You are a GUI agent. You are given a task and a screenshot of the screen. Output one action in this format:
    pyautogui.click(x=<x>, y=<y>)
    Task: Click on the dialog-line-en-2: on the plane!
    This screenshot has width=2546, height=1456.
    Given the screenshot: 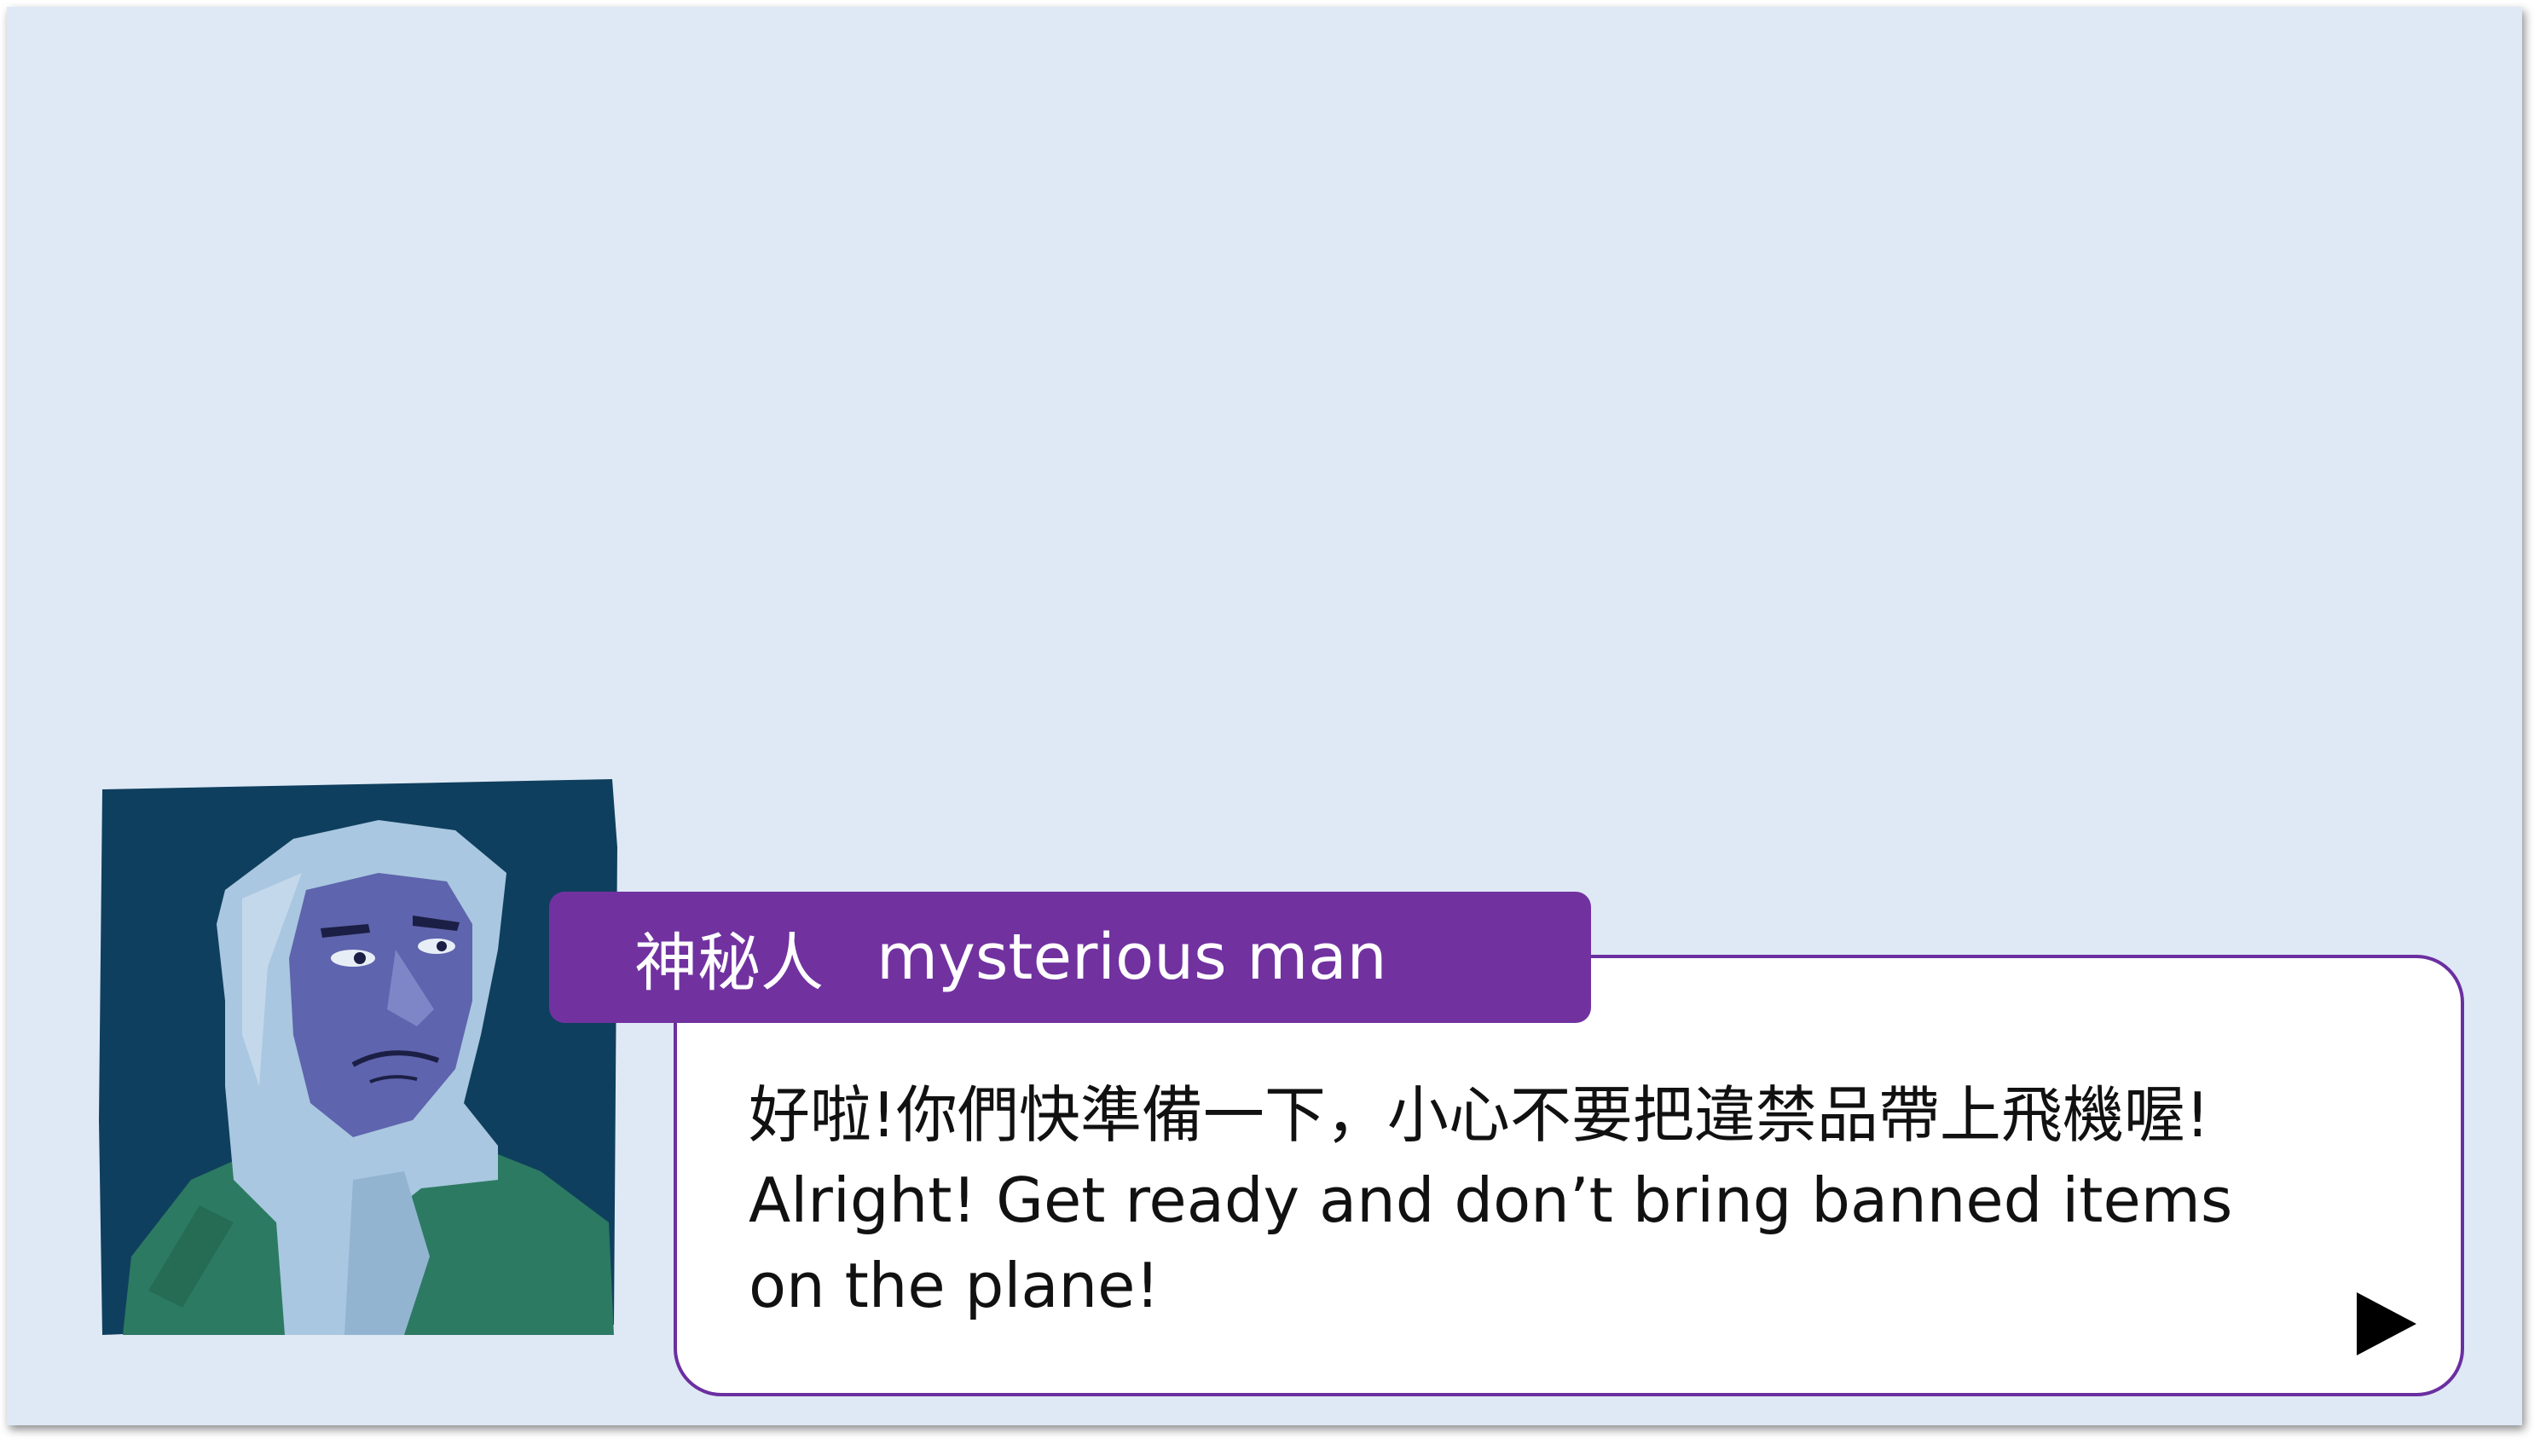 What is the action you would take?
    pyautogui.click(x=955, y=1285)
    